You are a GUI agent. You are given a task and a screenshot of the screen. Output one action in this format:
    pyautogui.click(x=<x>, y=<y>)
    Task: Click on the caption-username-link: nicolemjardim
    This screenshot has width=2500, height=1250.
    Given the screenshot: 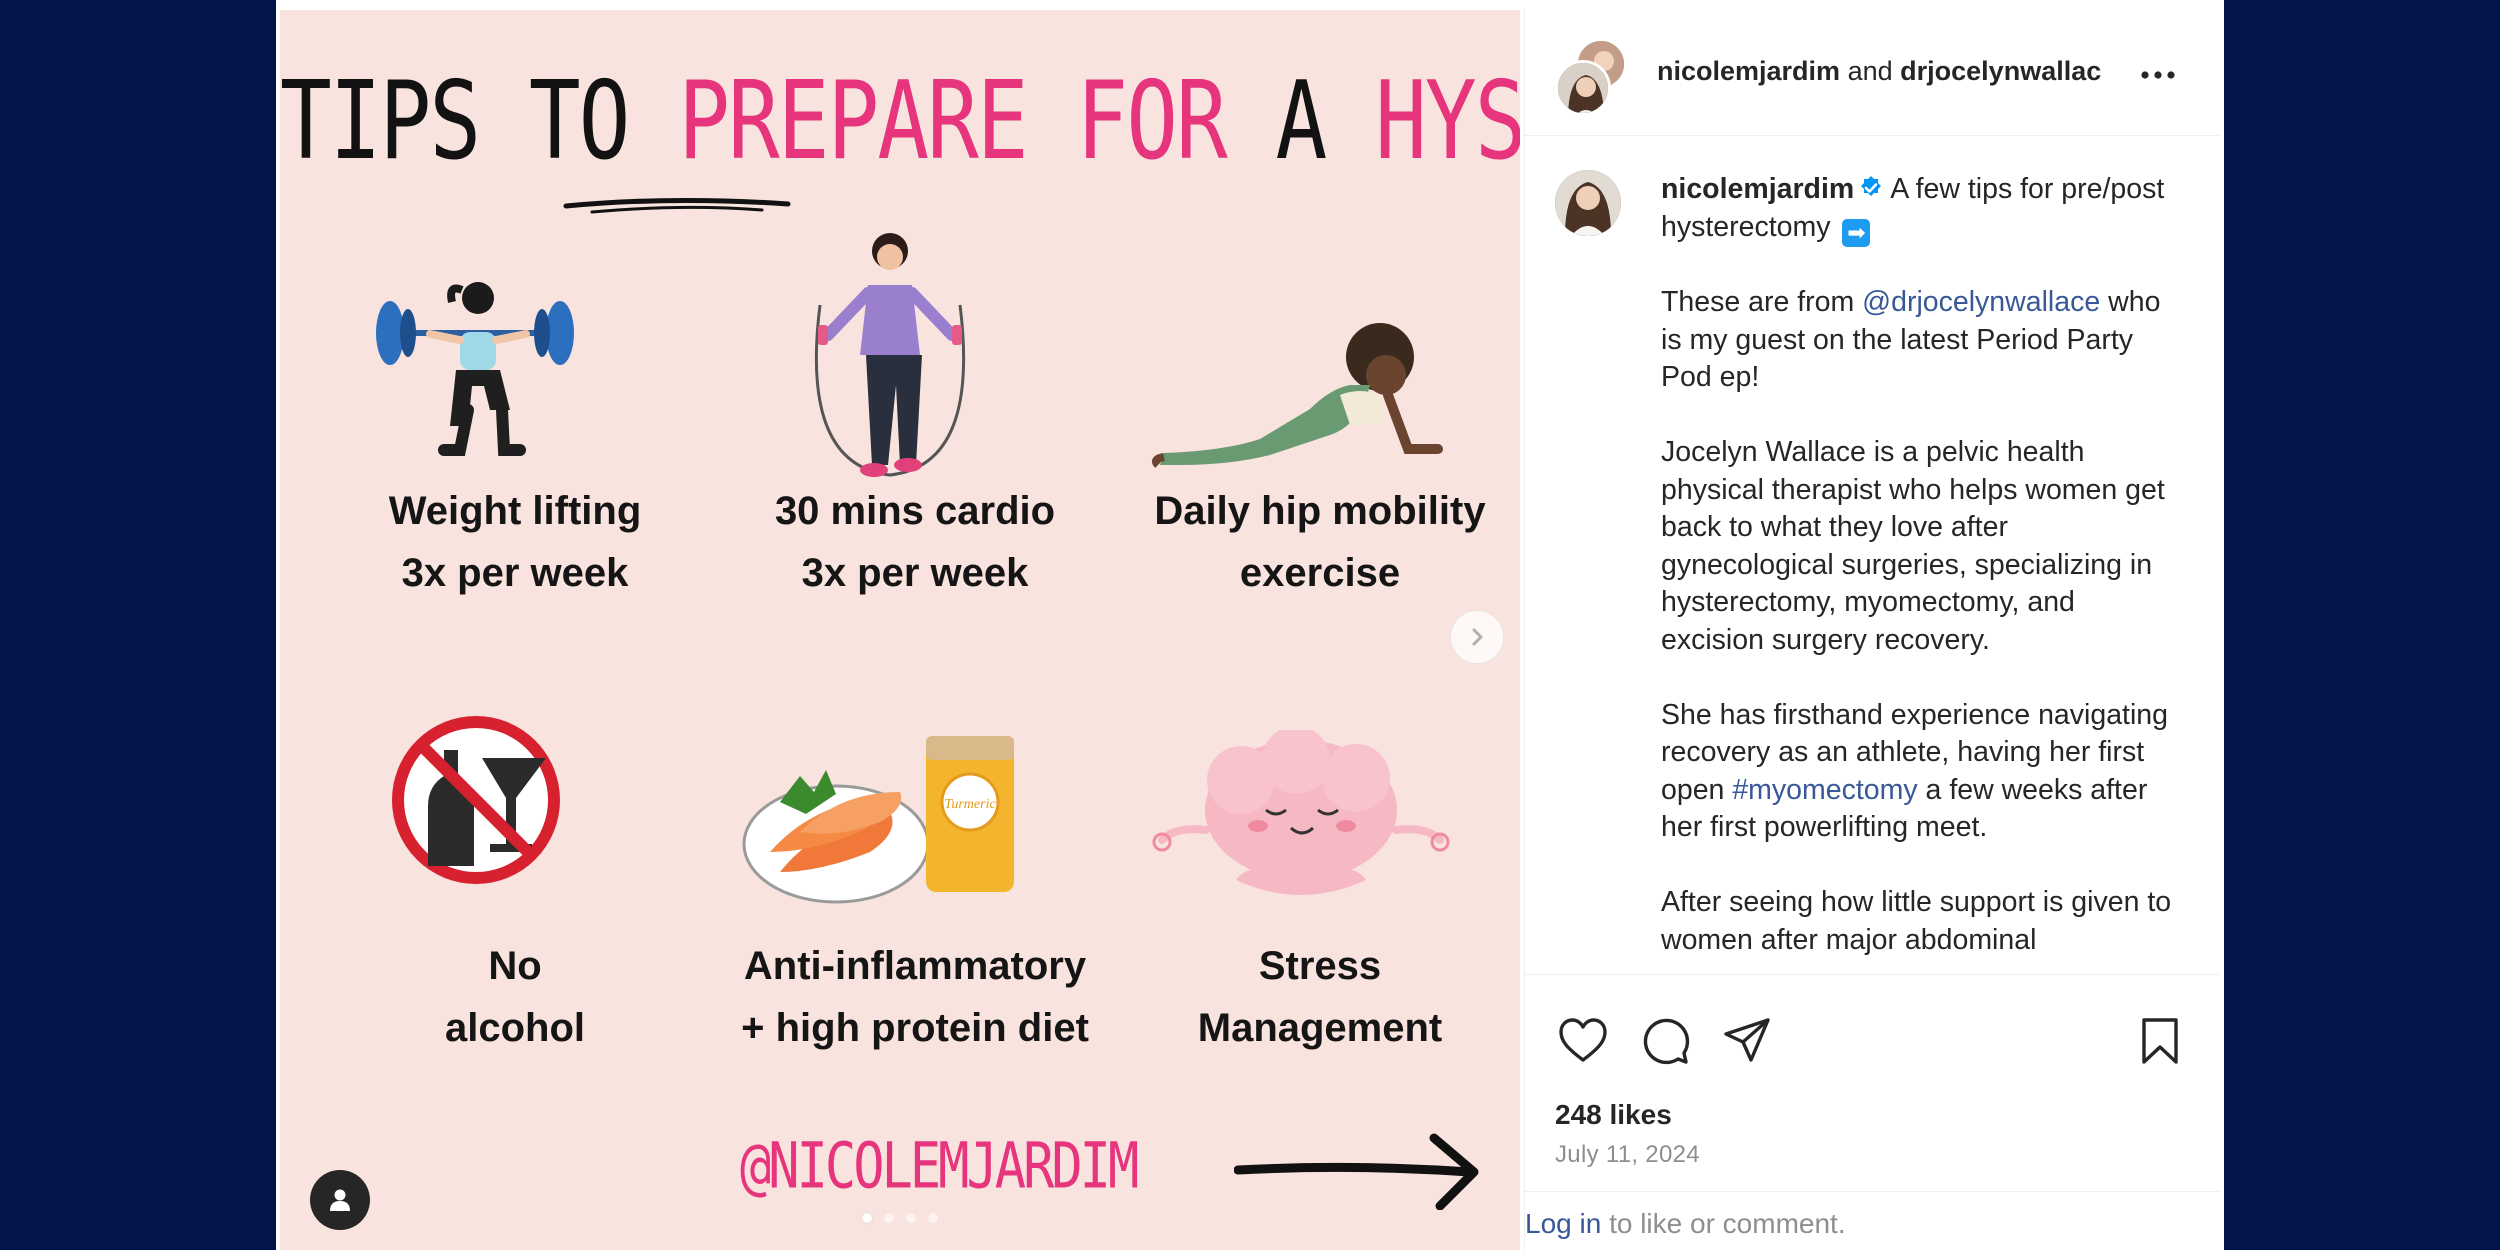 What is the action you would take?
    pyautogui.click(x=1757, y=189)
    